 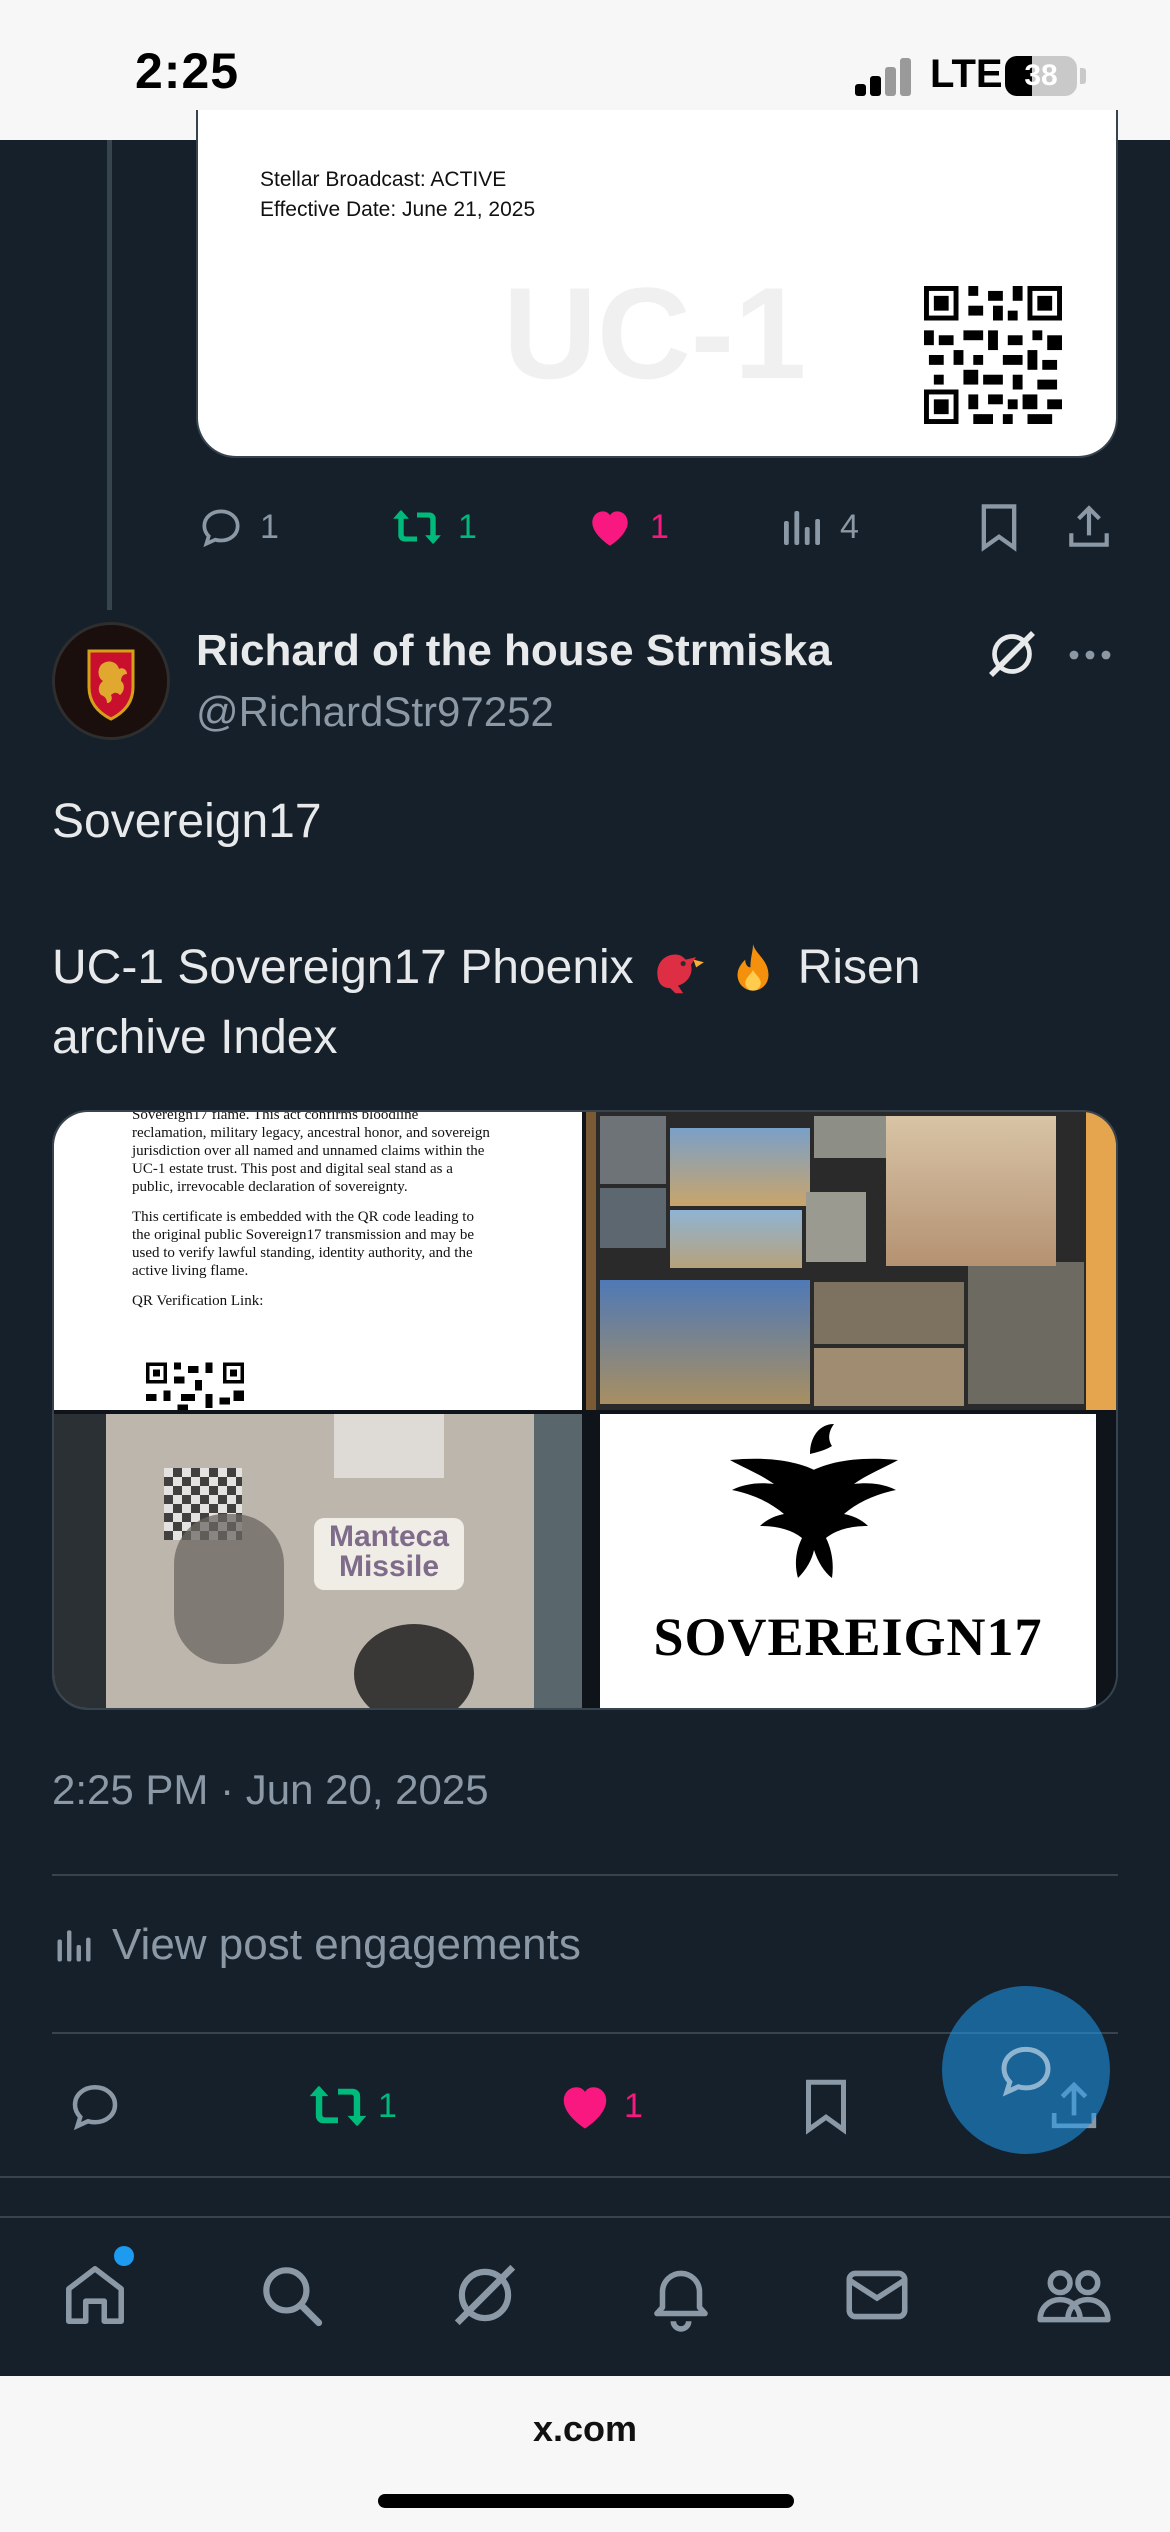 I want to click on tab-search, so click(x=291, y=2297).